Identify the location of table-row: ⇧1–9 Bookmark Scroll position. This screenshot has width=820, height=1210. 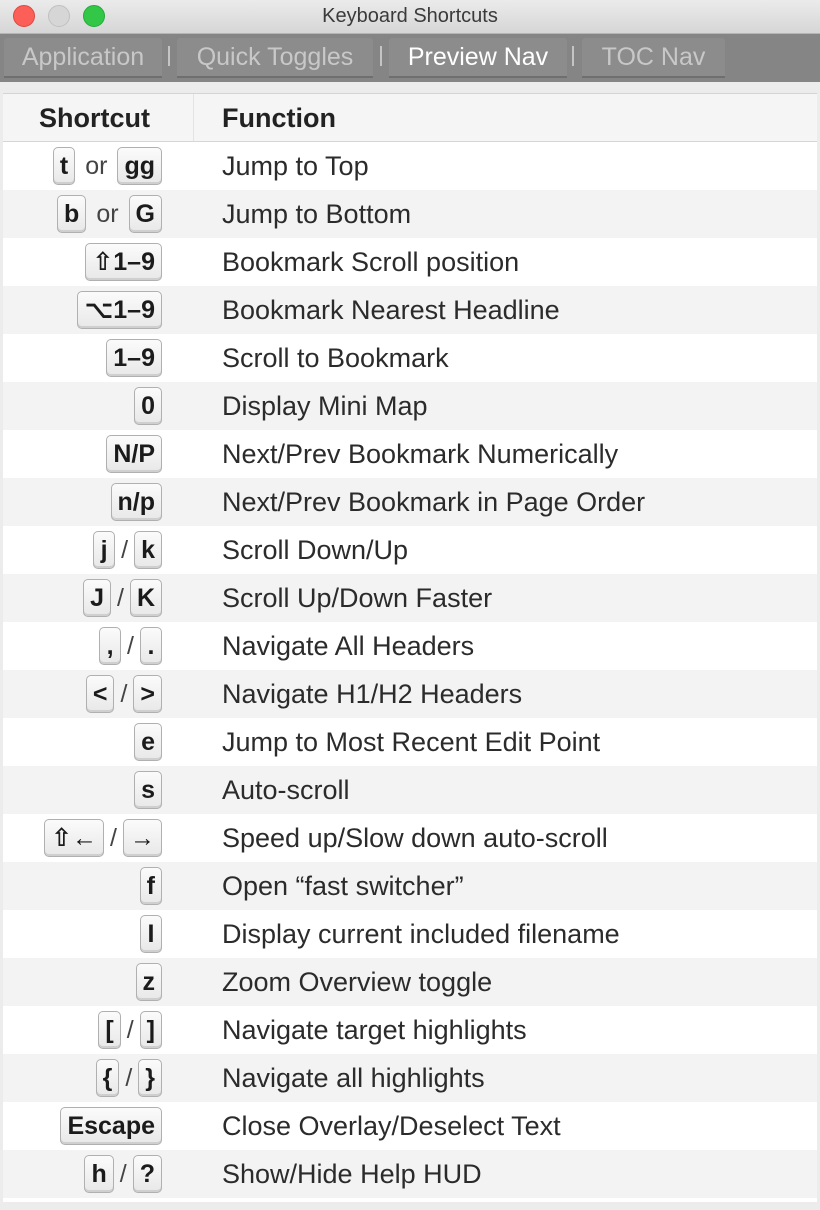
(410, 262).